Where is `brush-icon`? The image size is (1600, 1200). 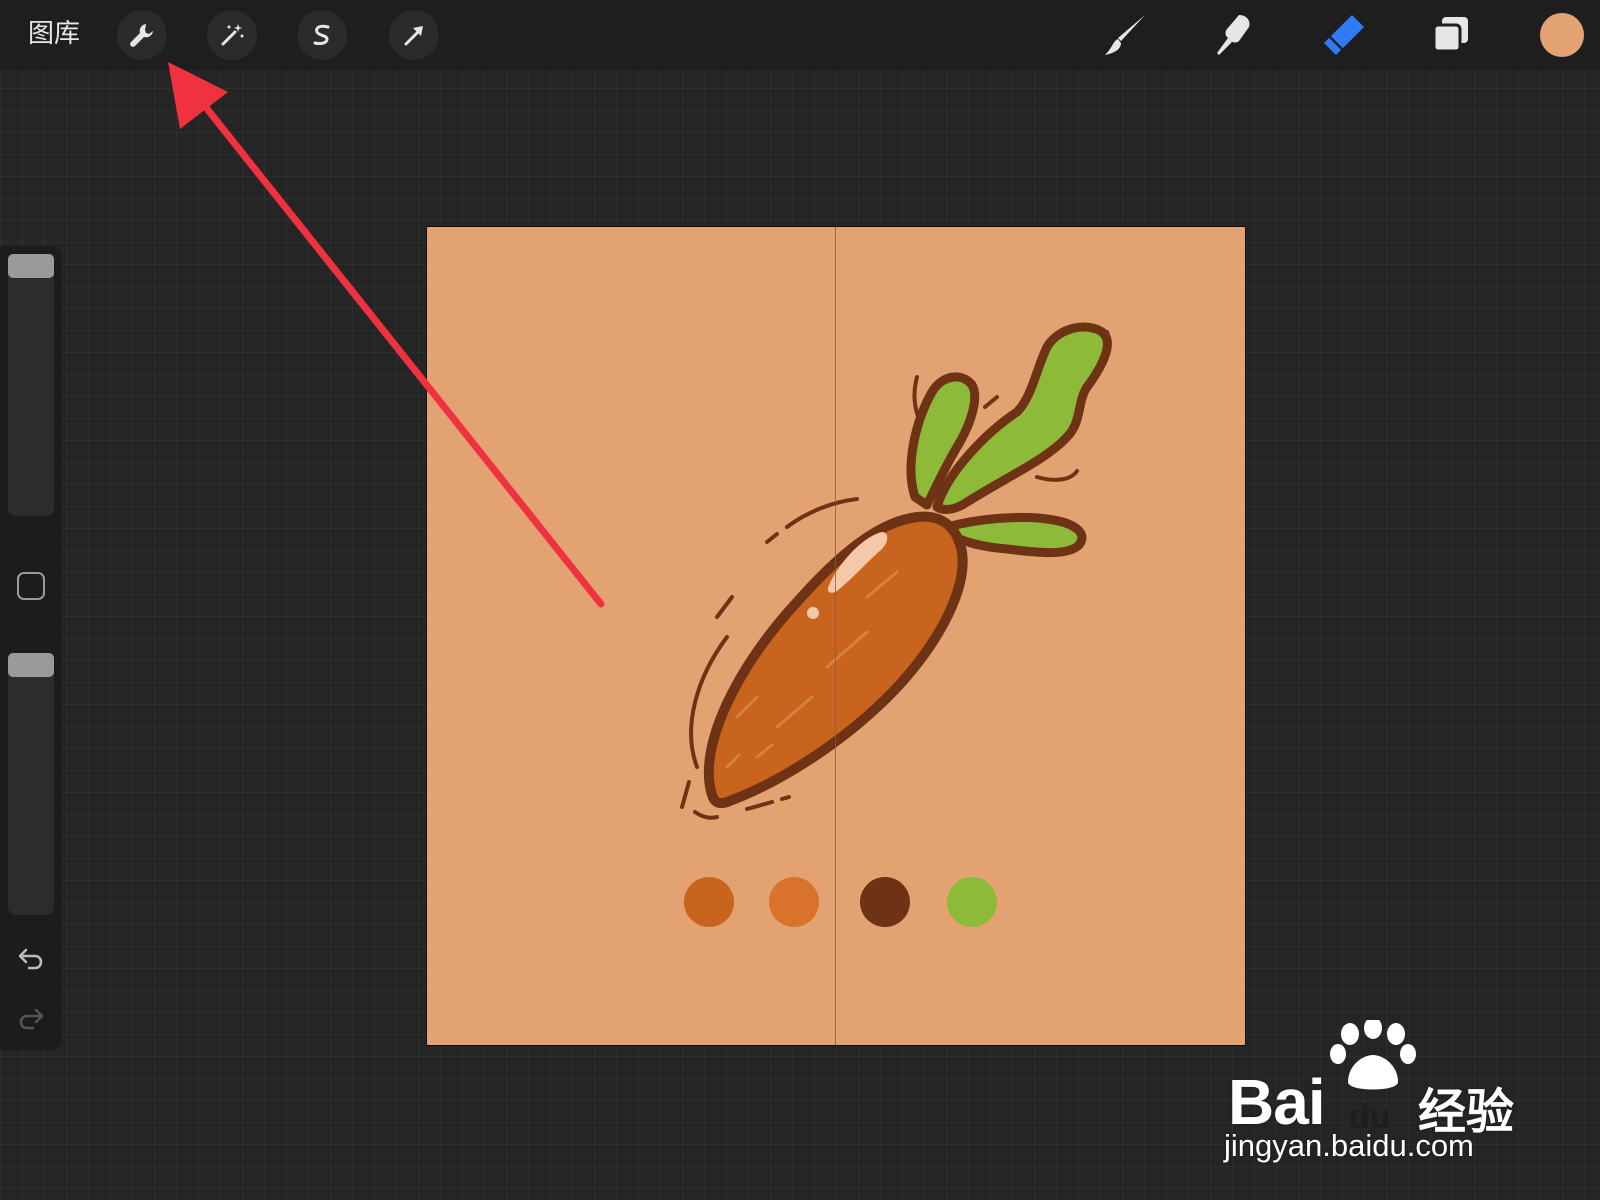 brush-icon is located at coordinates (1125, 35).